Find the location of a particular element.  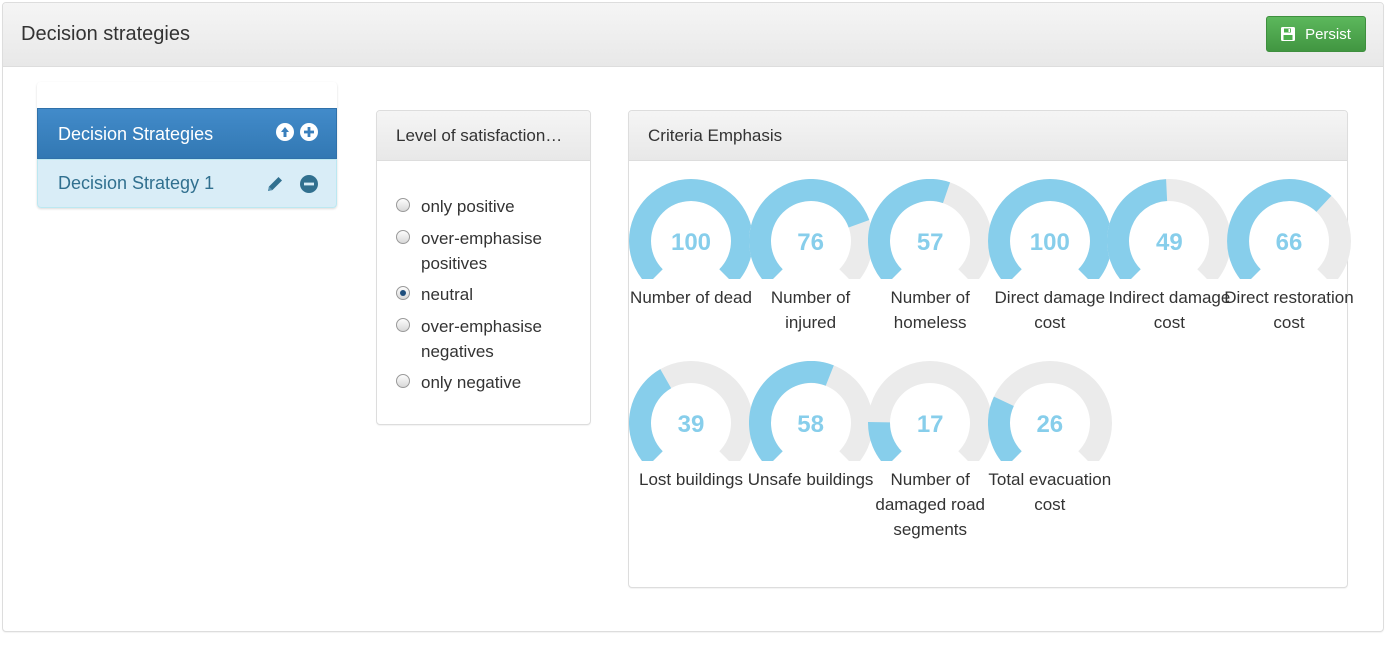

radio-label: only positive is located at coordinates (468, 206).